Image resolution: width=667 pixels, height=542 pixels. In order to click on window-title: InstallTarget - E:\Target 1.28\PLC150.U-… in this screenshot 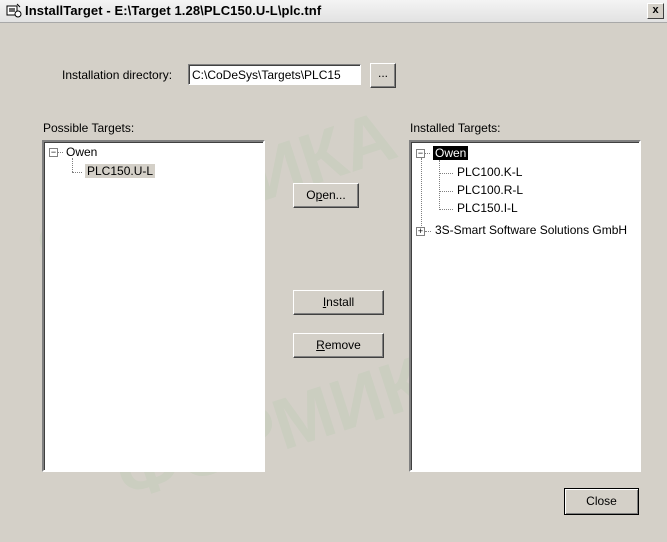, I will do `click(173, 10)`.